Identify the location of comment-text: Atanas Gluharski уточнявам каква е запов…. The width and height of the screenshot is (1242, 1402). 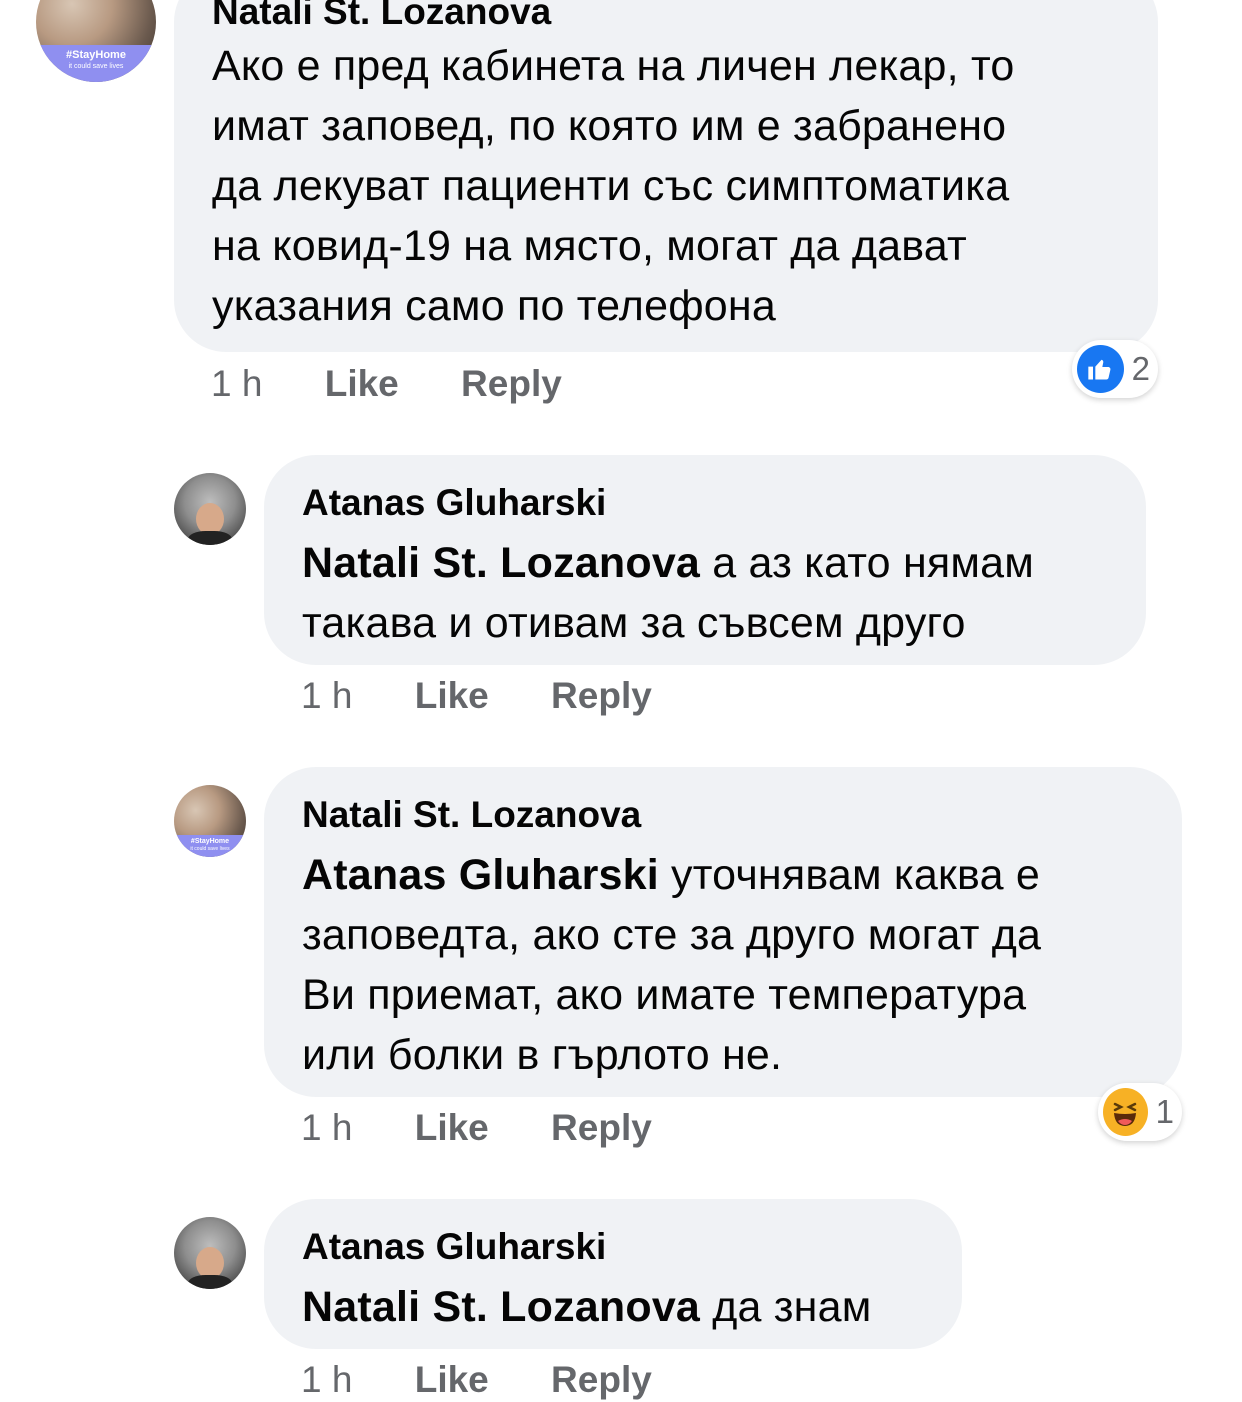
(672, 965).